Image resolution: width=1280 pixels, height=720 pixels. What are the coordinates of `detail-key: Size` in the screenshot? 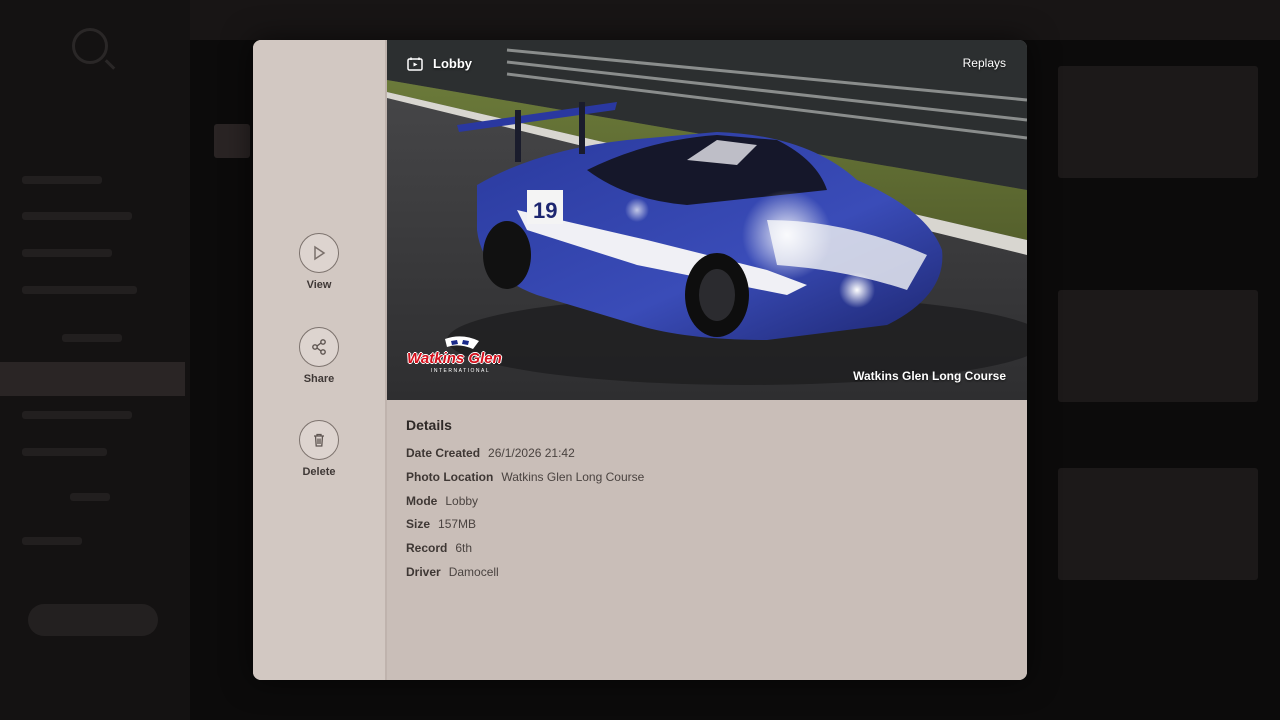 It's located at (418, 524).